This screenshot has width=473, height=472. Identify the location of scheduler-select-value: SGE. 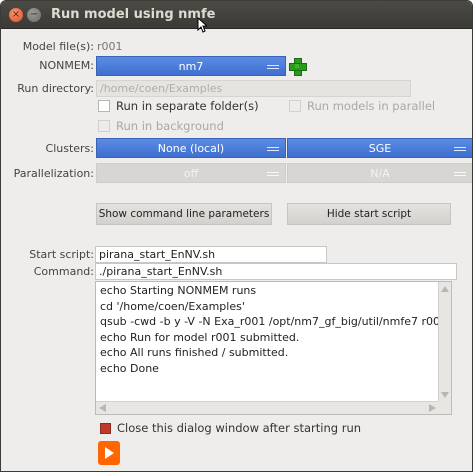
(380, 148).